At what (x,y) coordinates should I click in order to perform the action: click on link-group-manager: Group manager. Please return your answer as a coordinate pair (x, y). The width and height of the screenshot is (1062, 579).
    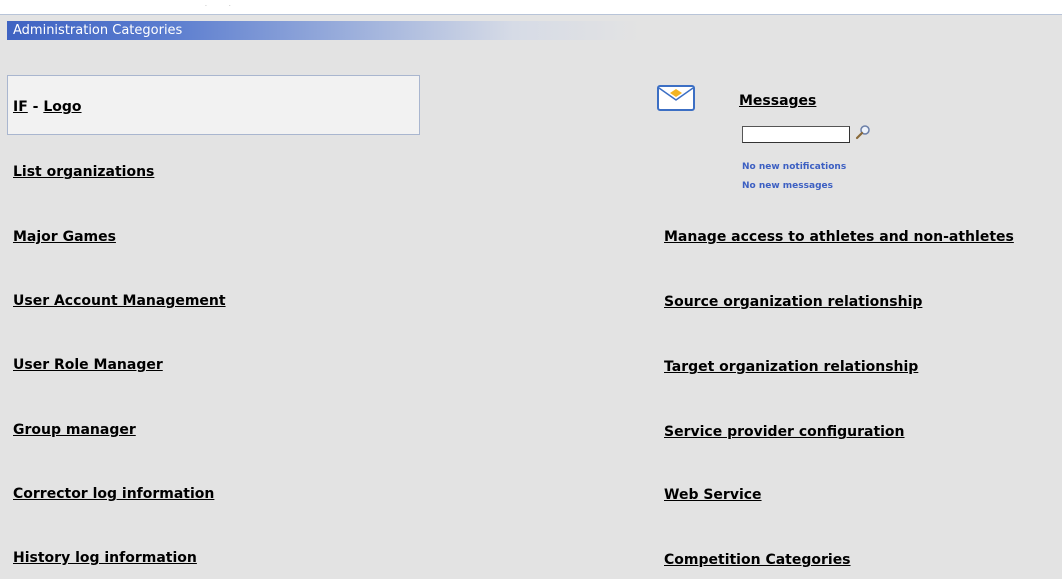
    Looking at the image, I should click on (74, 430).